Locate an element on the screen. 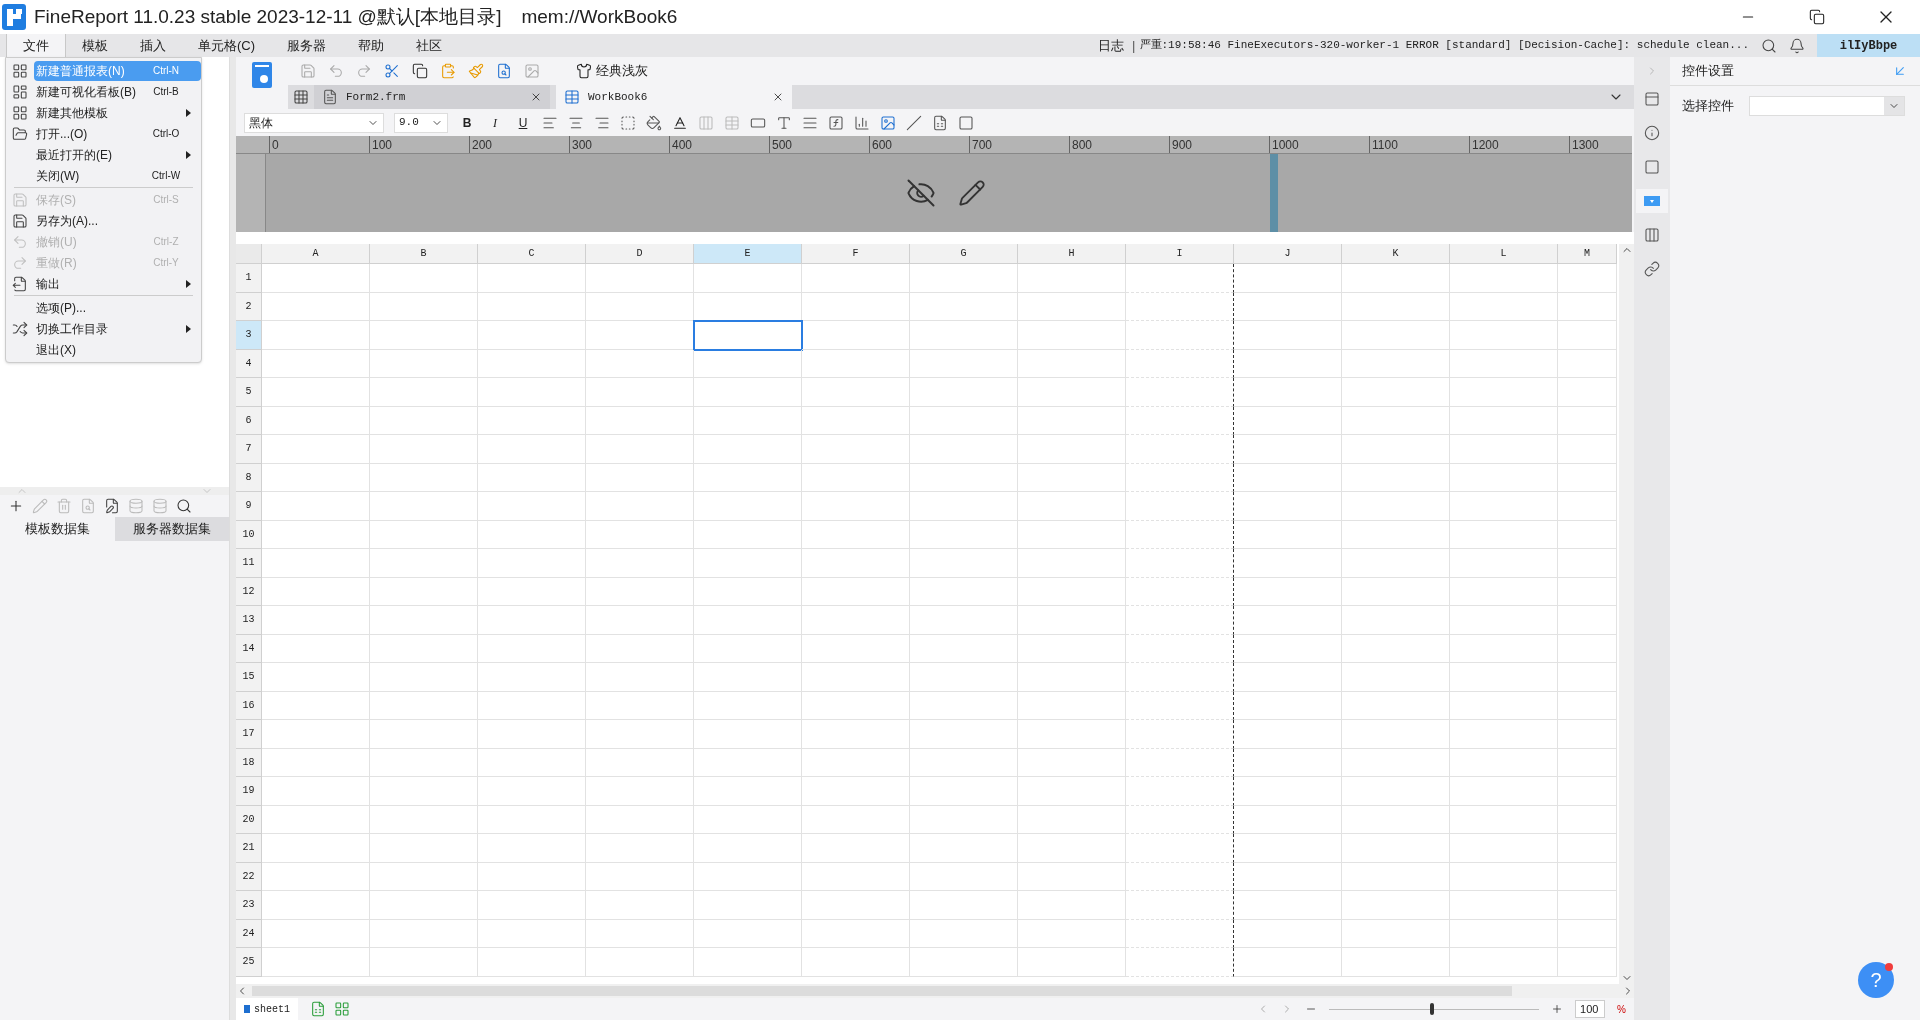  log-button: 日志 is located at coordinates (1111, 45).